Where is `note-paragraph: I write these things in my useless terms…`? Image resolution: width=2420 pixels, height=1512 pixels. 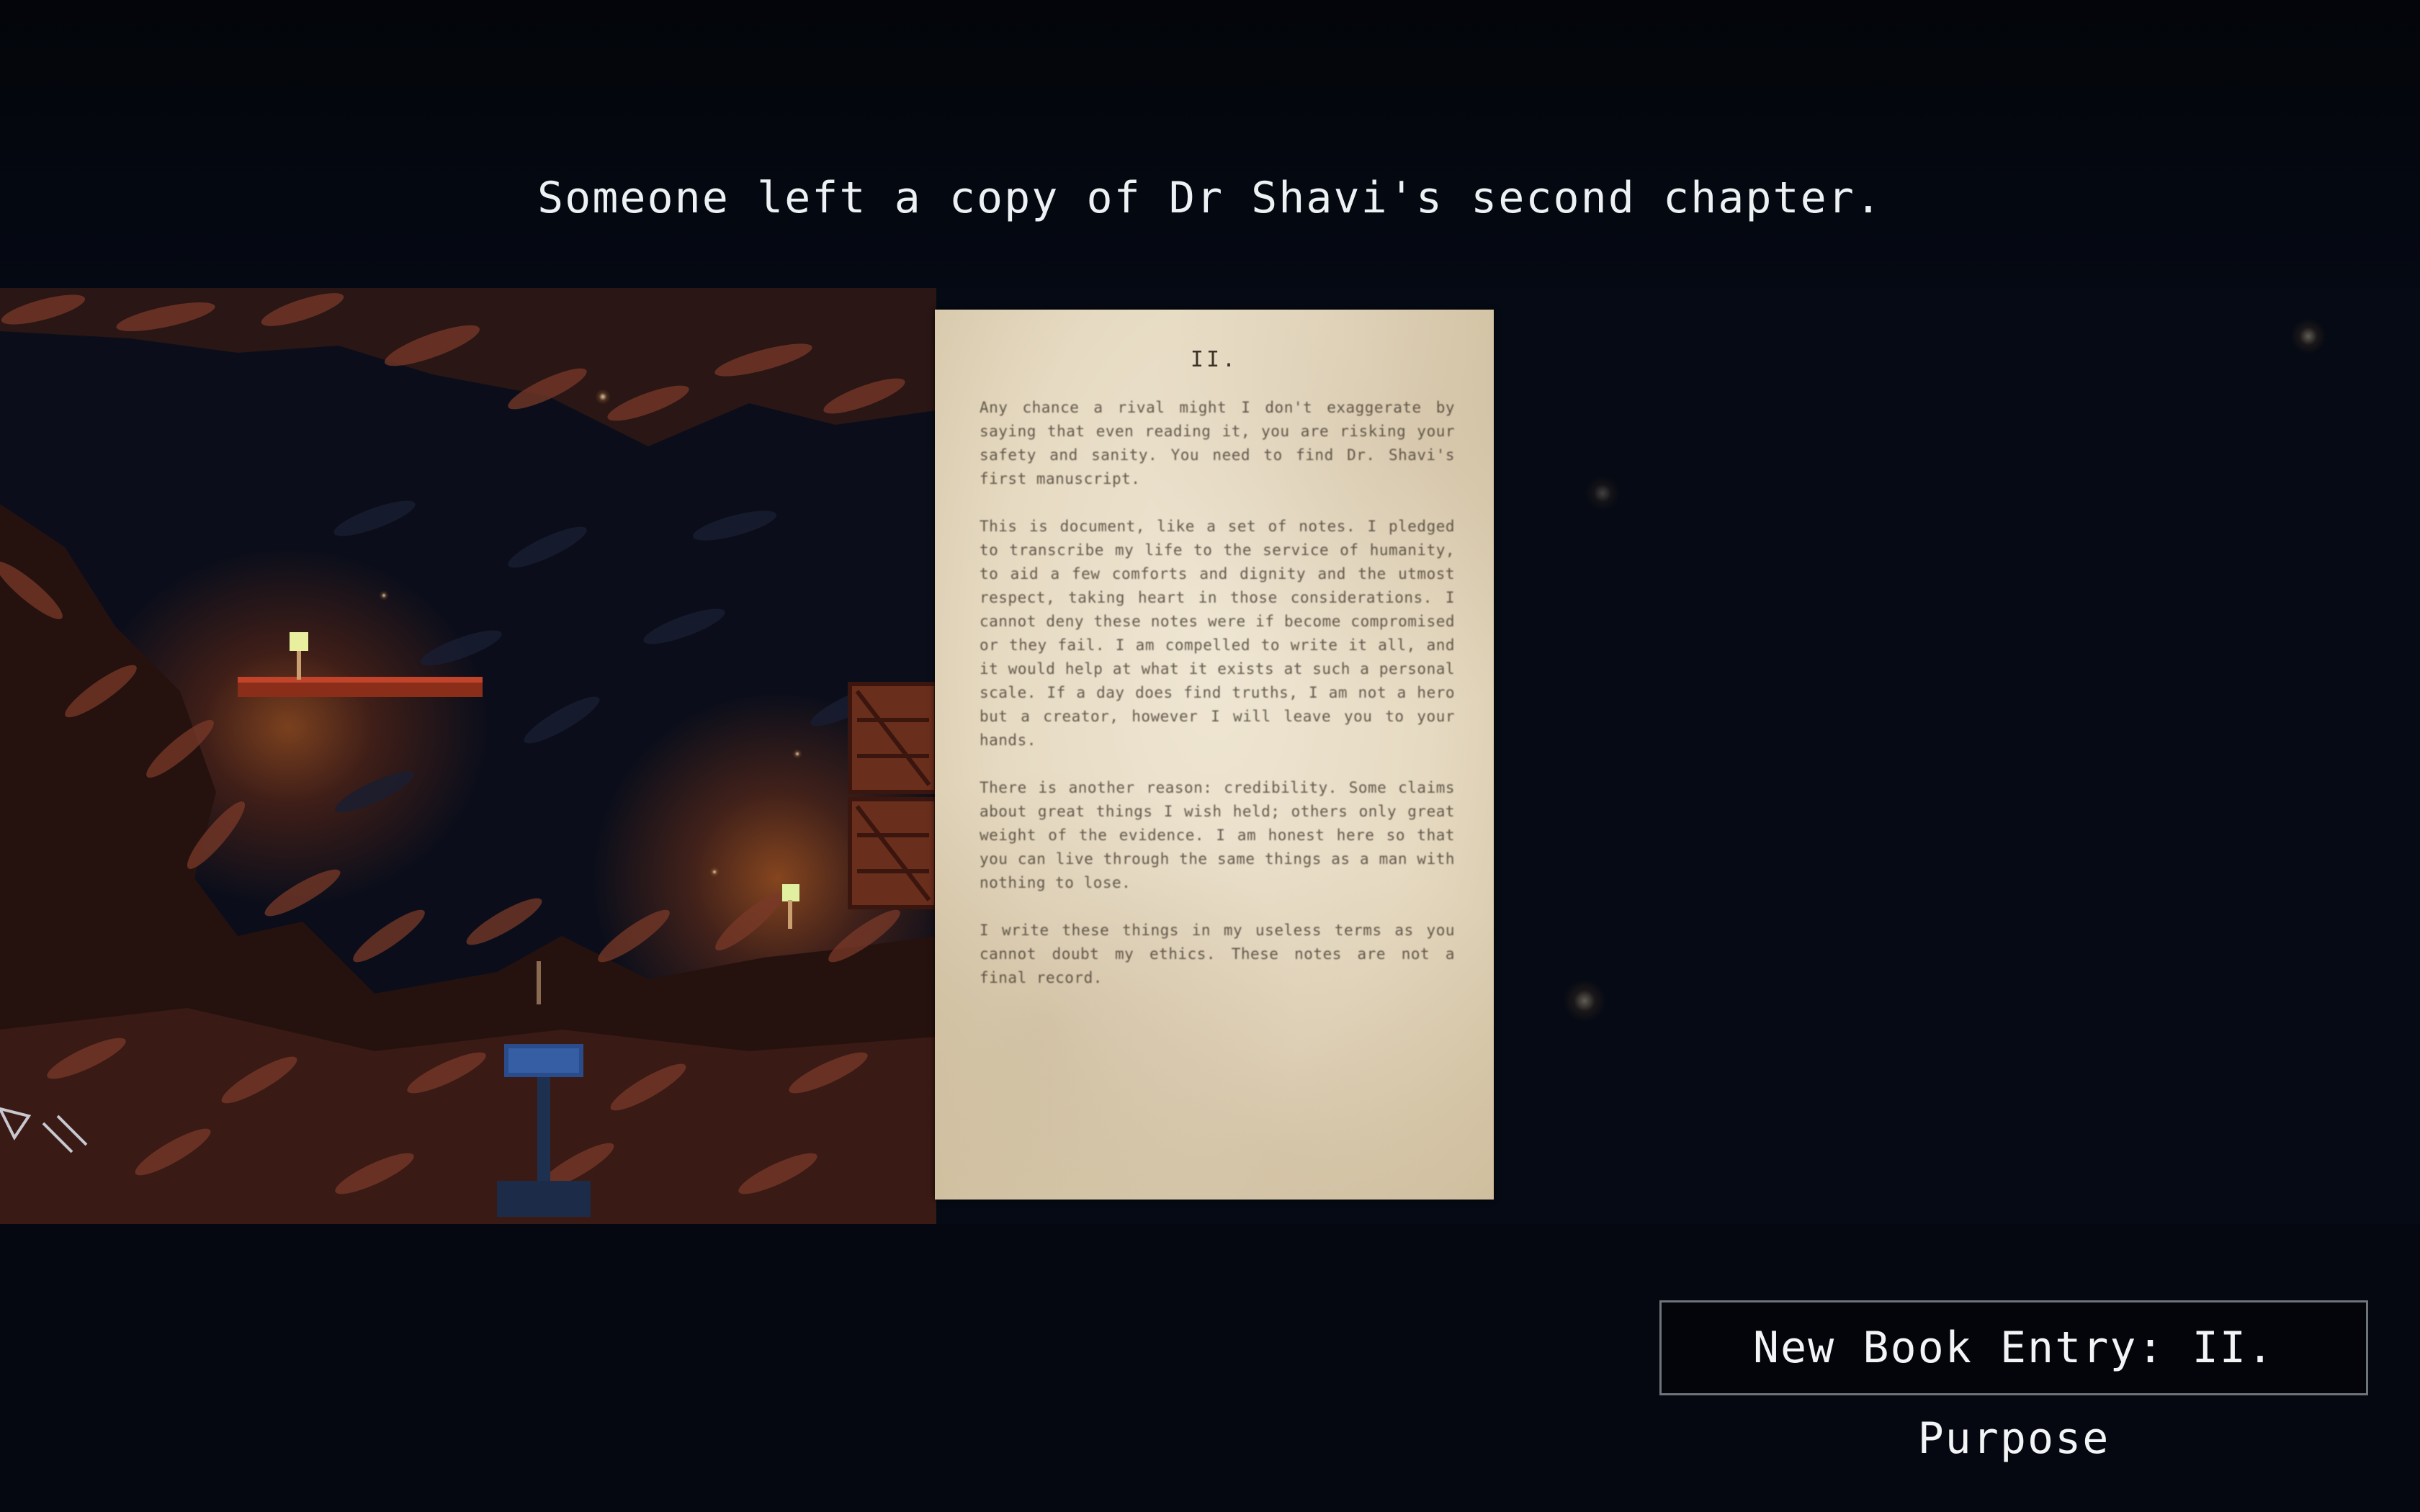
note-paragraph: I write these things in my useless terms… is located at coordinates (1217, 954).